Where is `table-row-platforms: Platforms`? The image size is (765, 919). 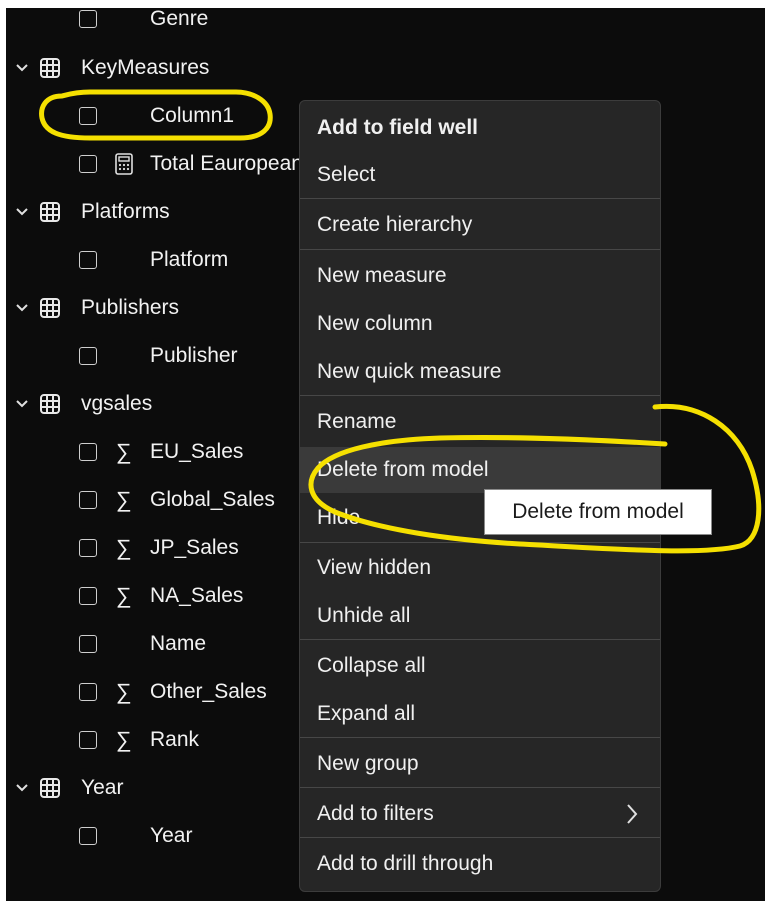
table-row-platforms: Platforms is located at coordinates (156, 212).